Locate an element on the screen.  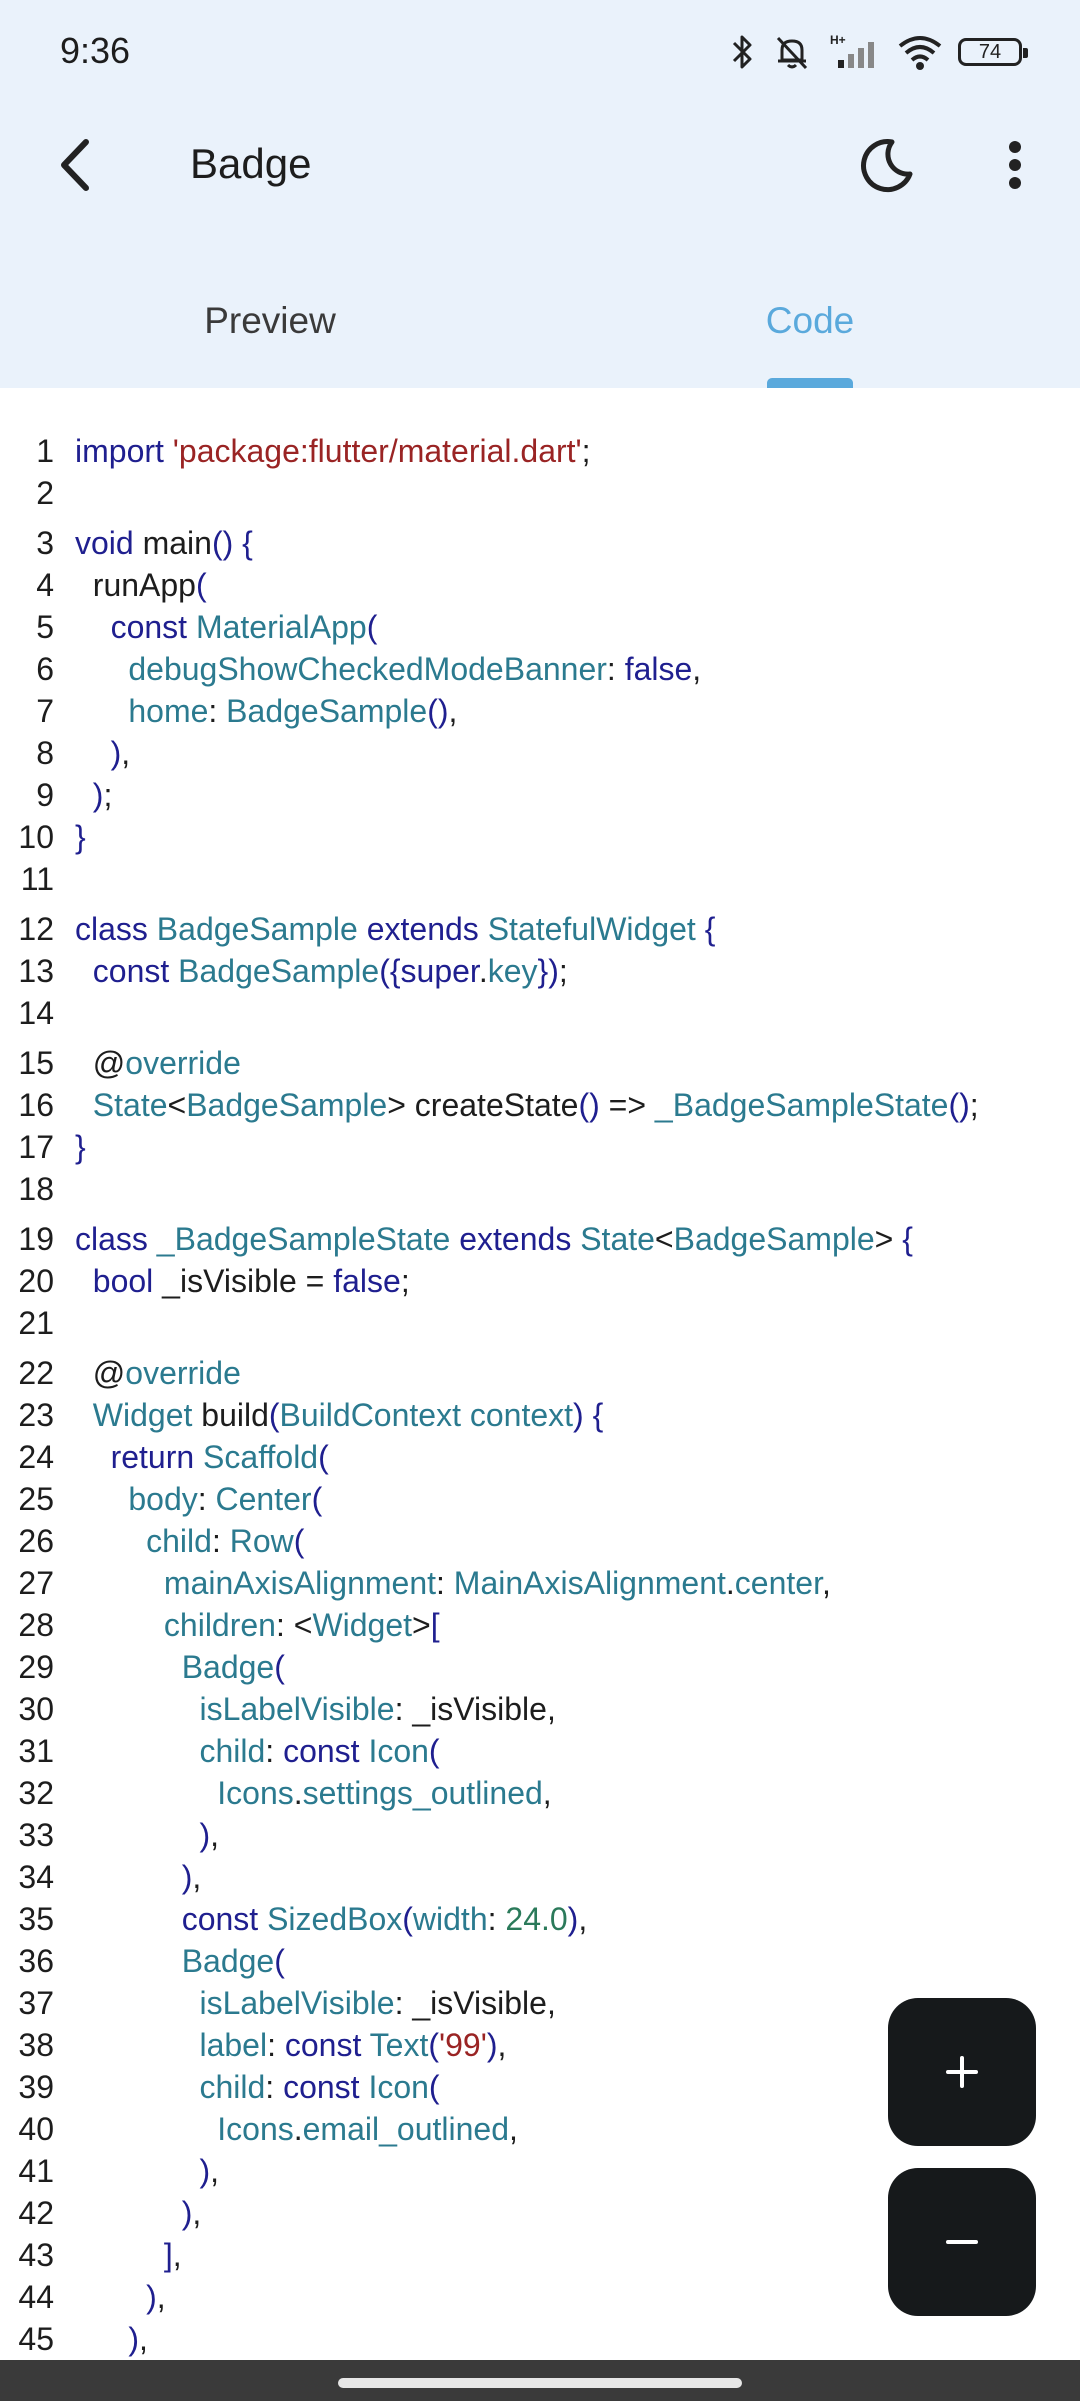
code-line: 9 ); is located at coordinates (540, 795).